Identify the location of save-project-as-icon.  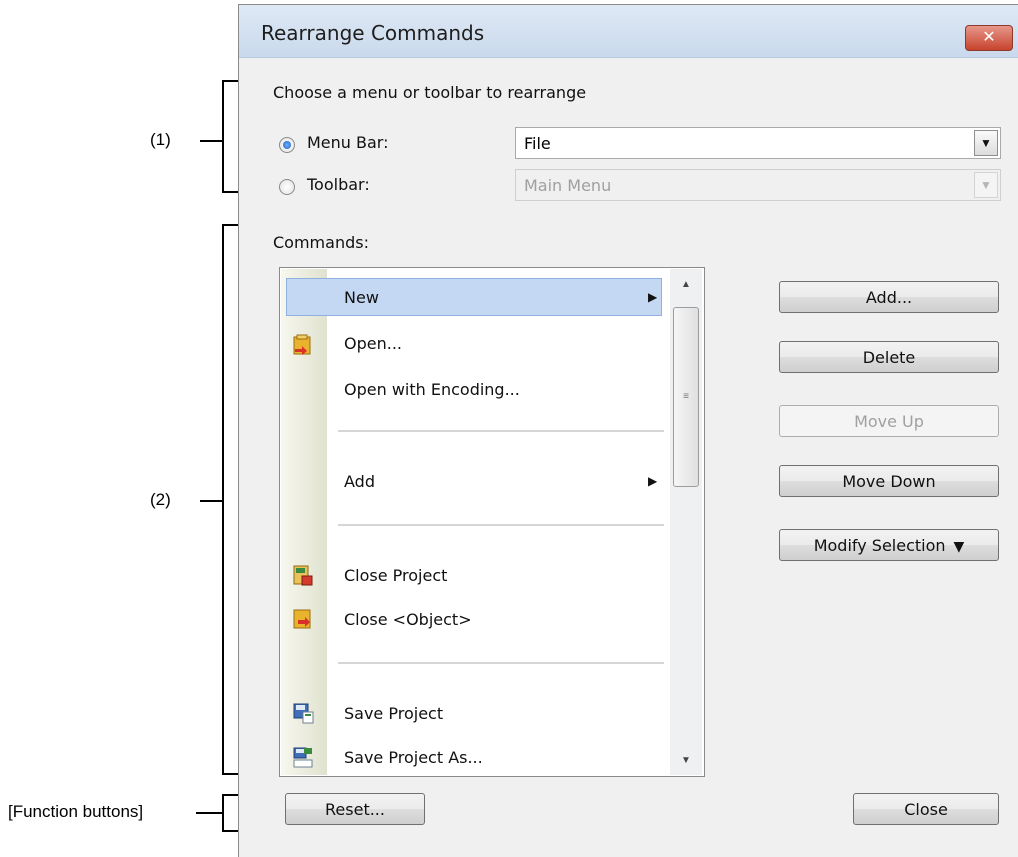
(303, 757).